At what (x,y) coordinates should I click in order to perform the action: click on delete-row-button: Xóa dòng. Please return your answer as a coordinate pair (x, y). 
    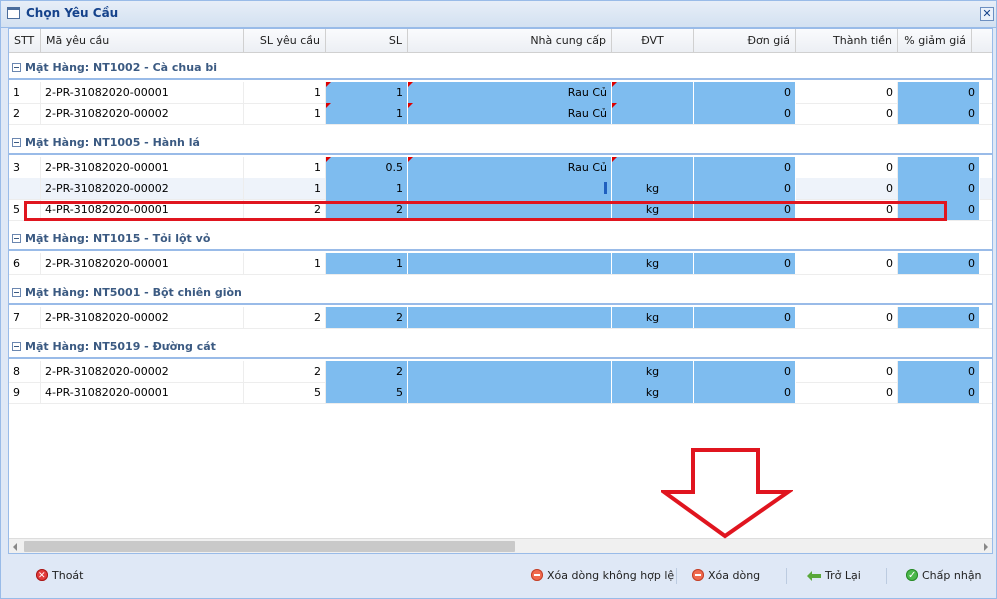
    Looking at the image, I should click on (726, 576).